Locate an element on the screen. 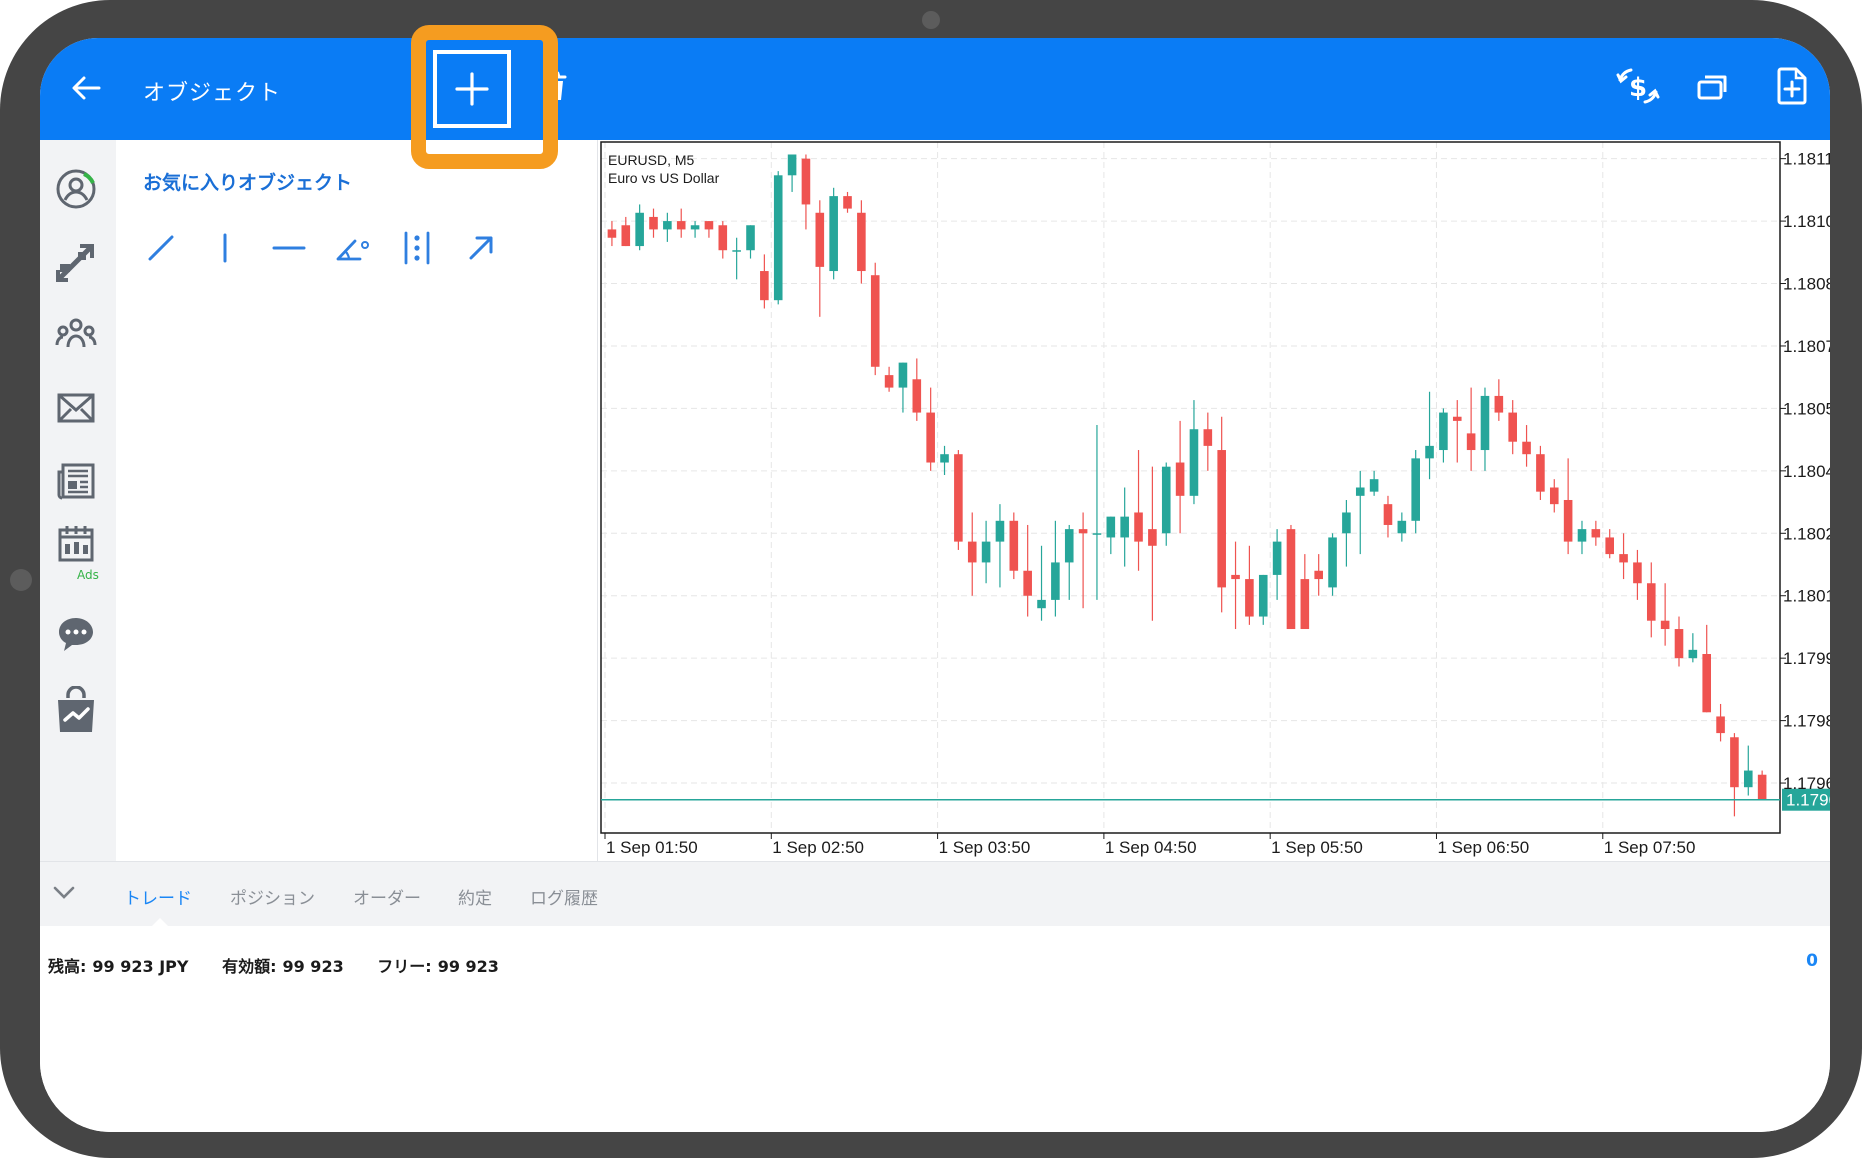 The height and width of the screenshot is (1158, 1862). tab-log-history: ログ履歴 is located at coordinates (564, 896).